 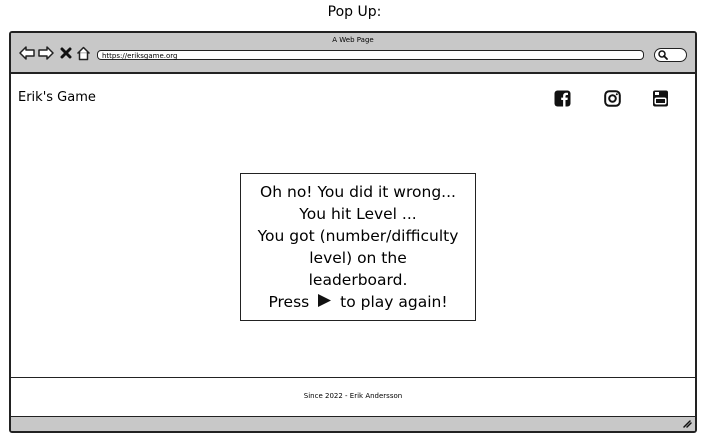 I want to click on facebook-icon, so click(x=562, y=98).